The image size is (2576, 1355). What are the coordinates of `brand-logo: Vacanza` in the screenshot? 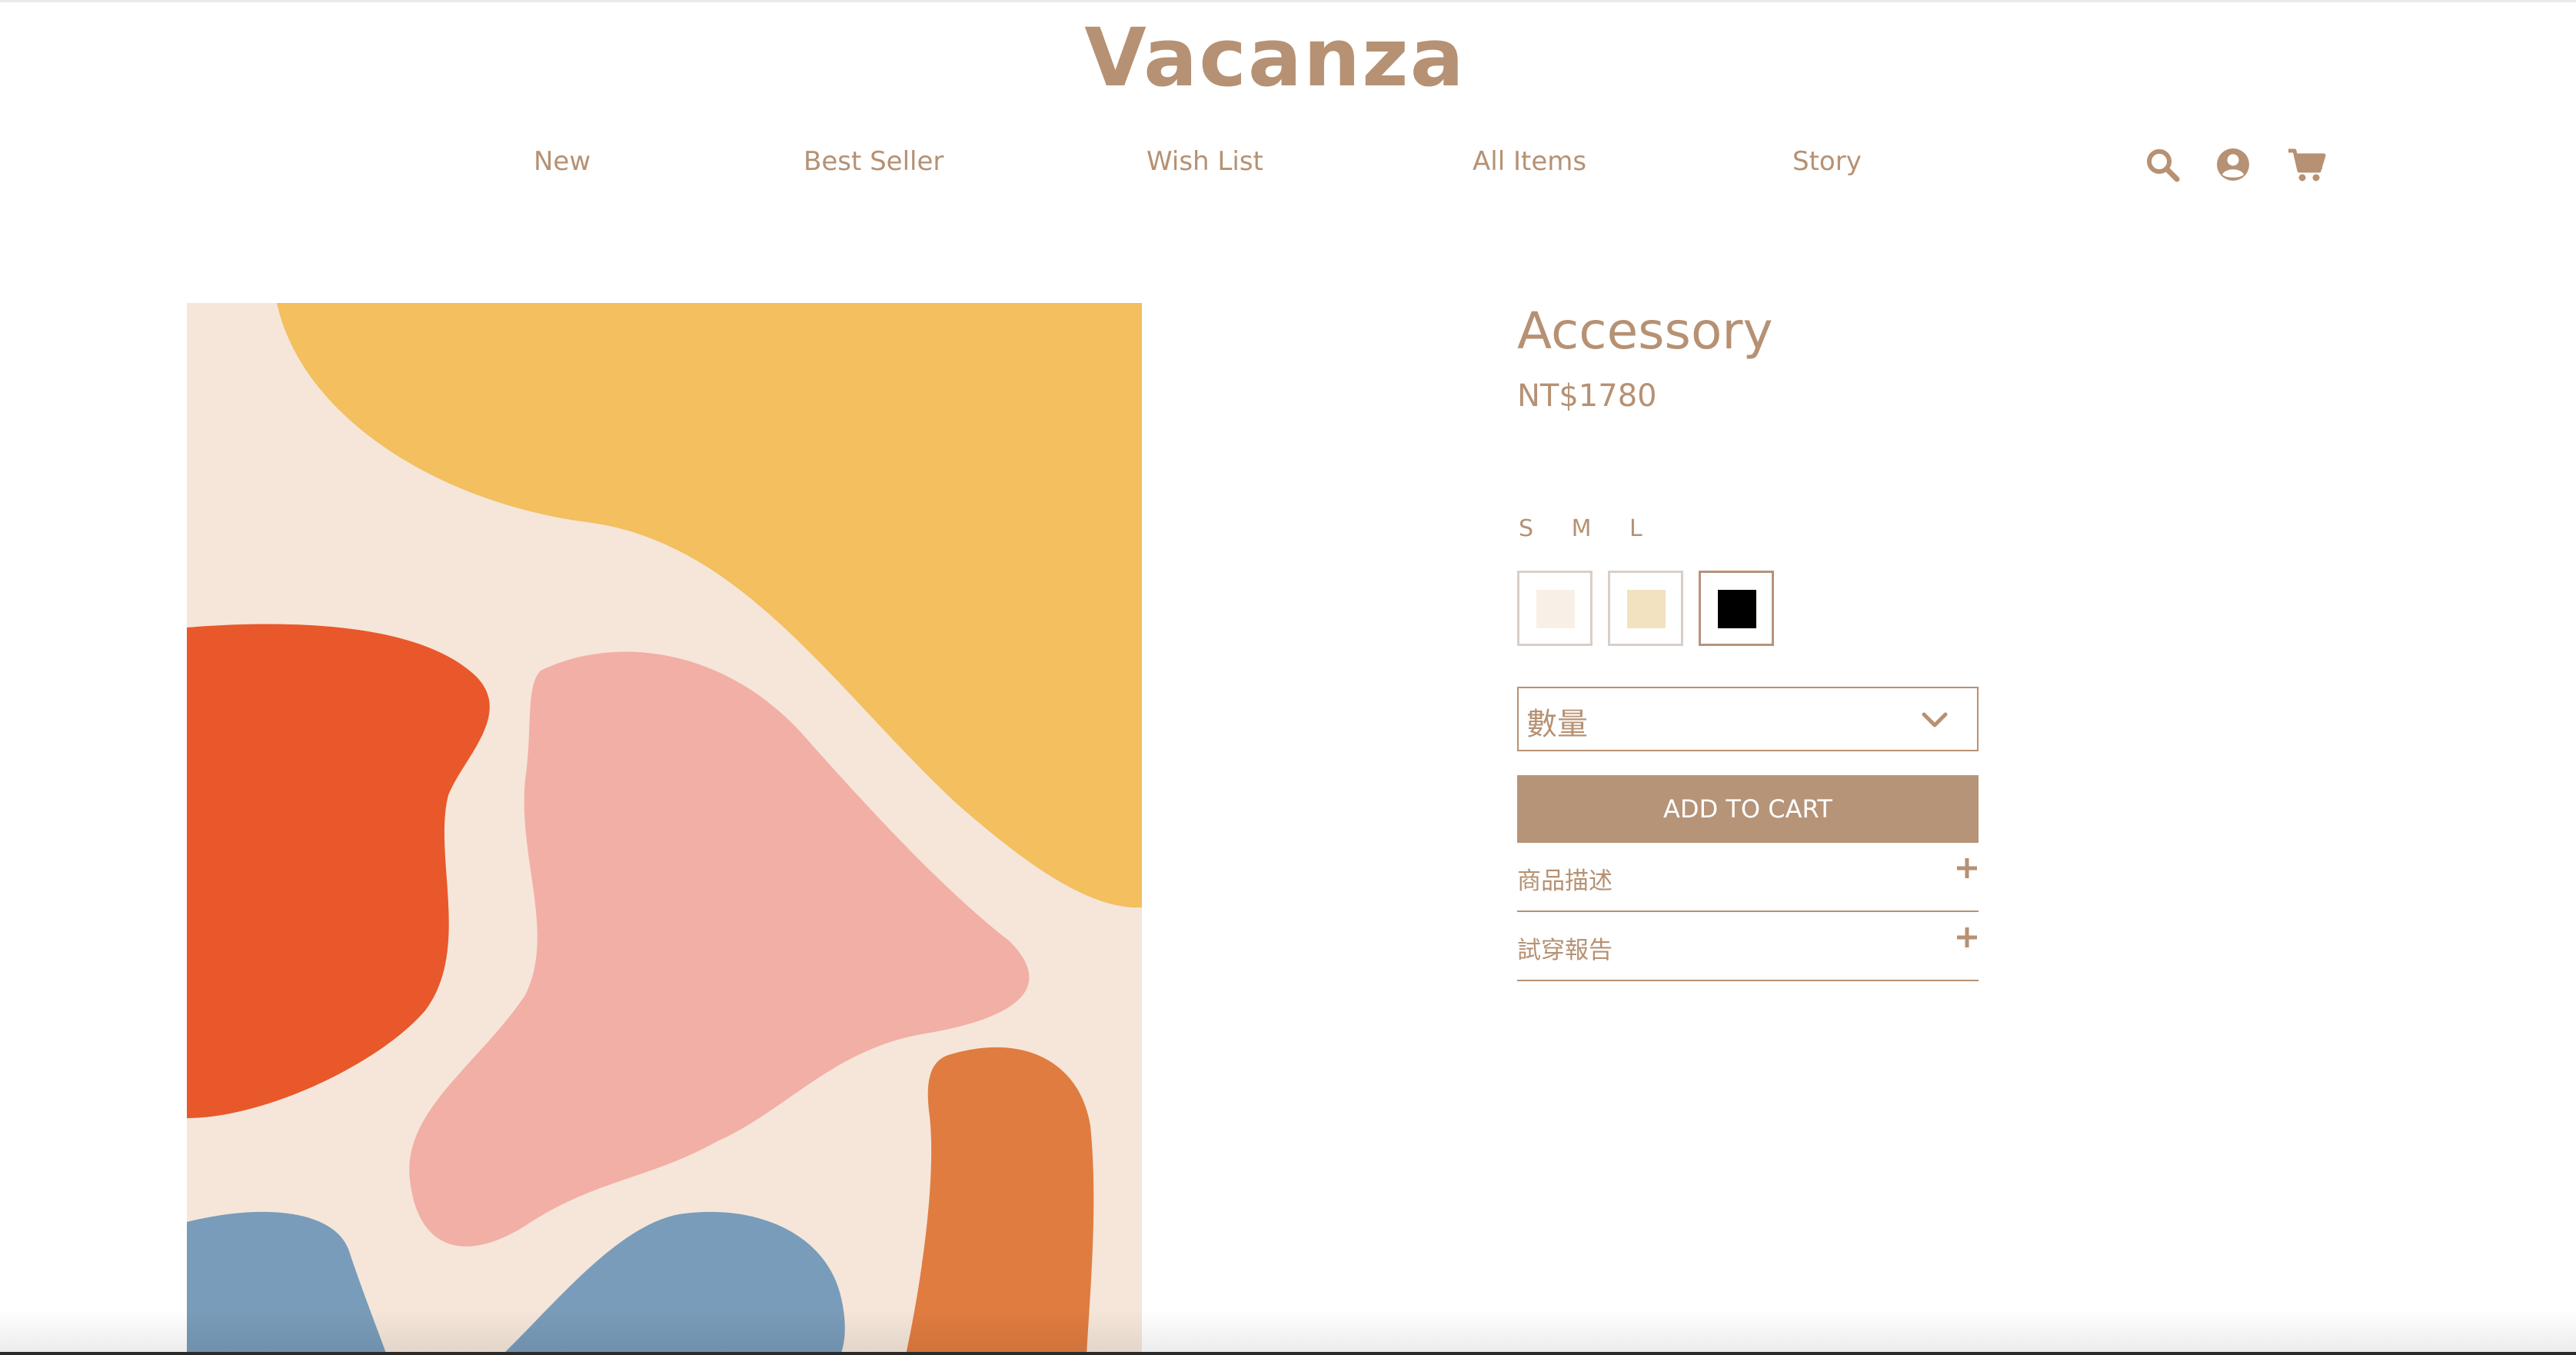 It's located at (1275, 58).